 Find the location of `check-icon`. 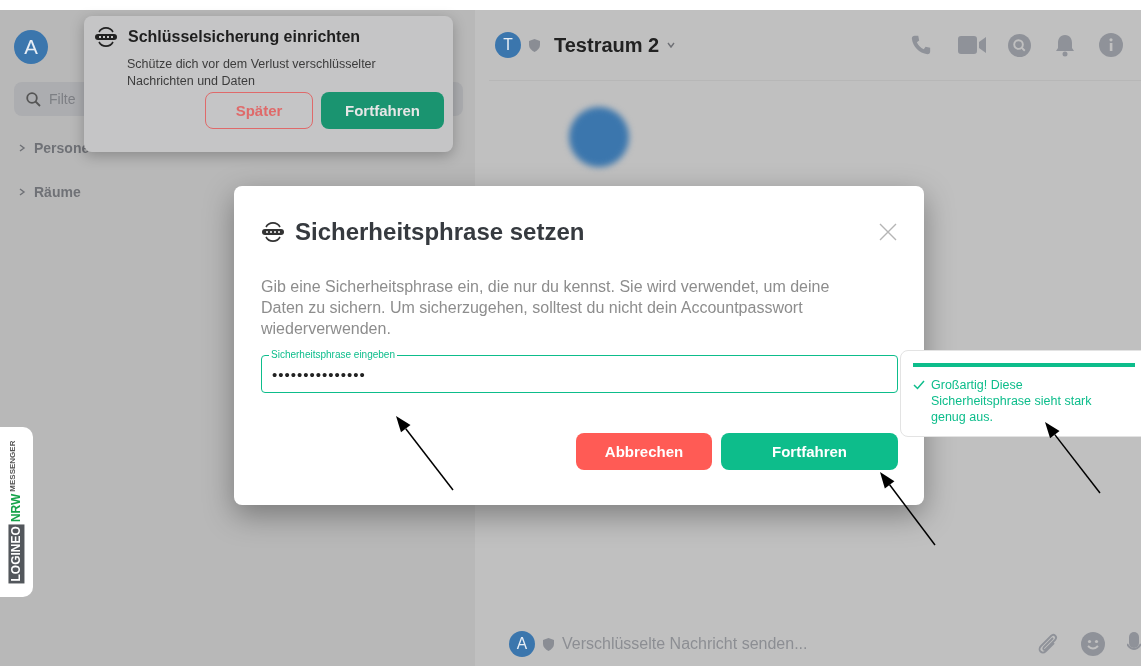

check-icon is located at coordinates (919, 385).